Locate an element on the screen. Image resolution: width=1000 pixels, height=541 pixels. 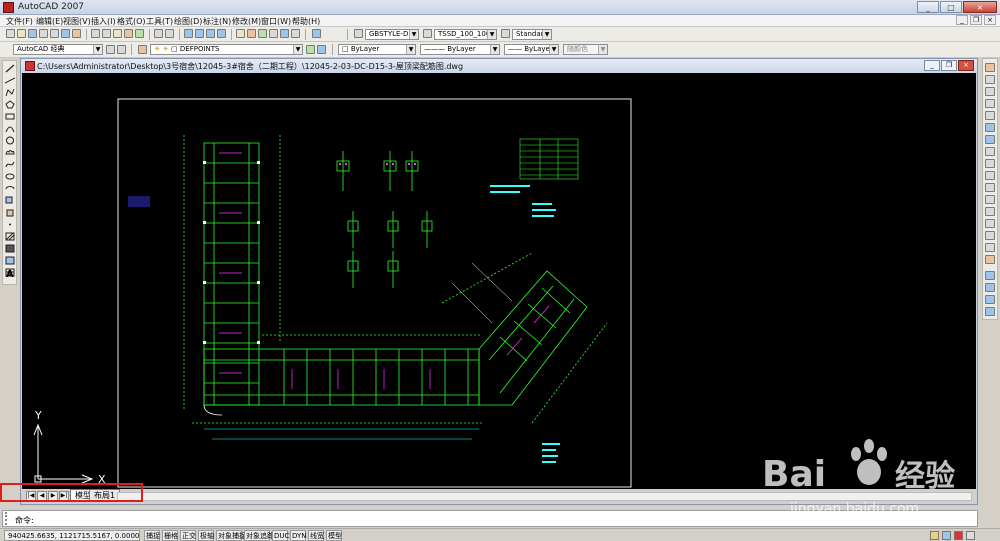
command-grip is located at coordinates (8, 518).